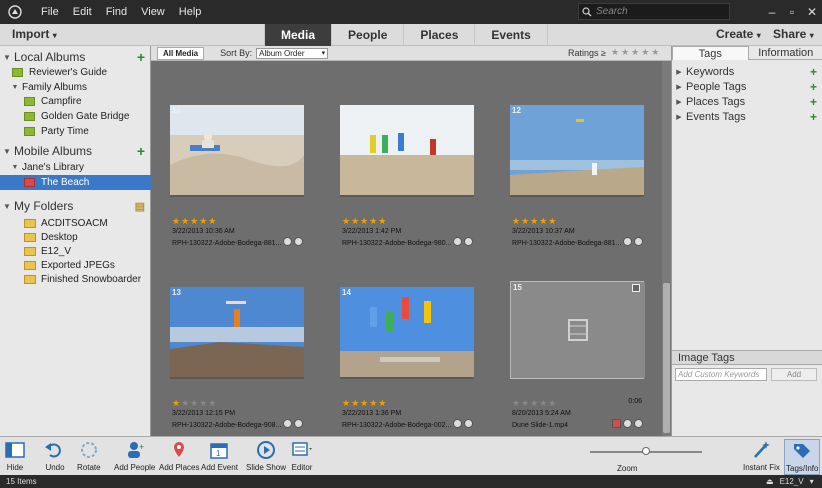  I want to click on album-the-beach: The Beach, so click(75, 182).